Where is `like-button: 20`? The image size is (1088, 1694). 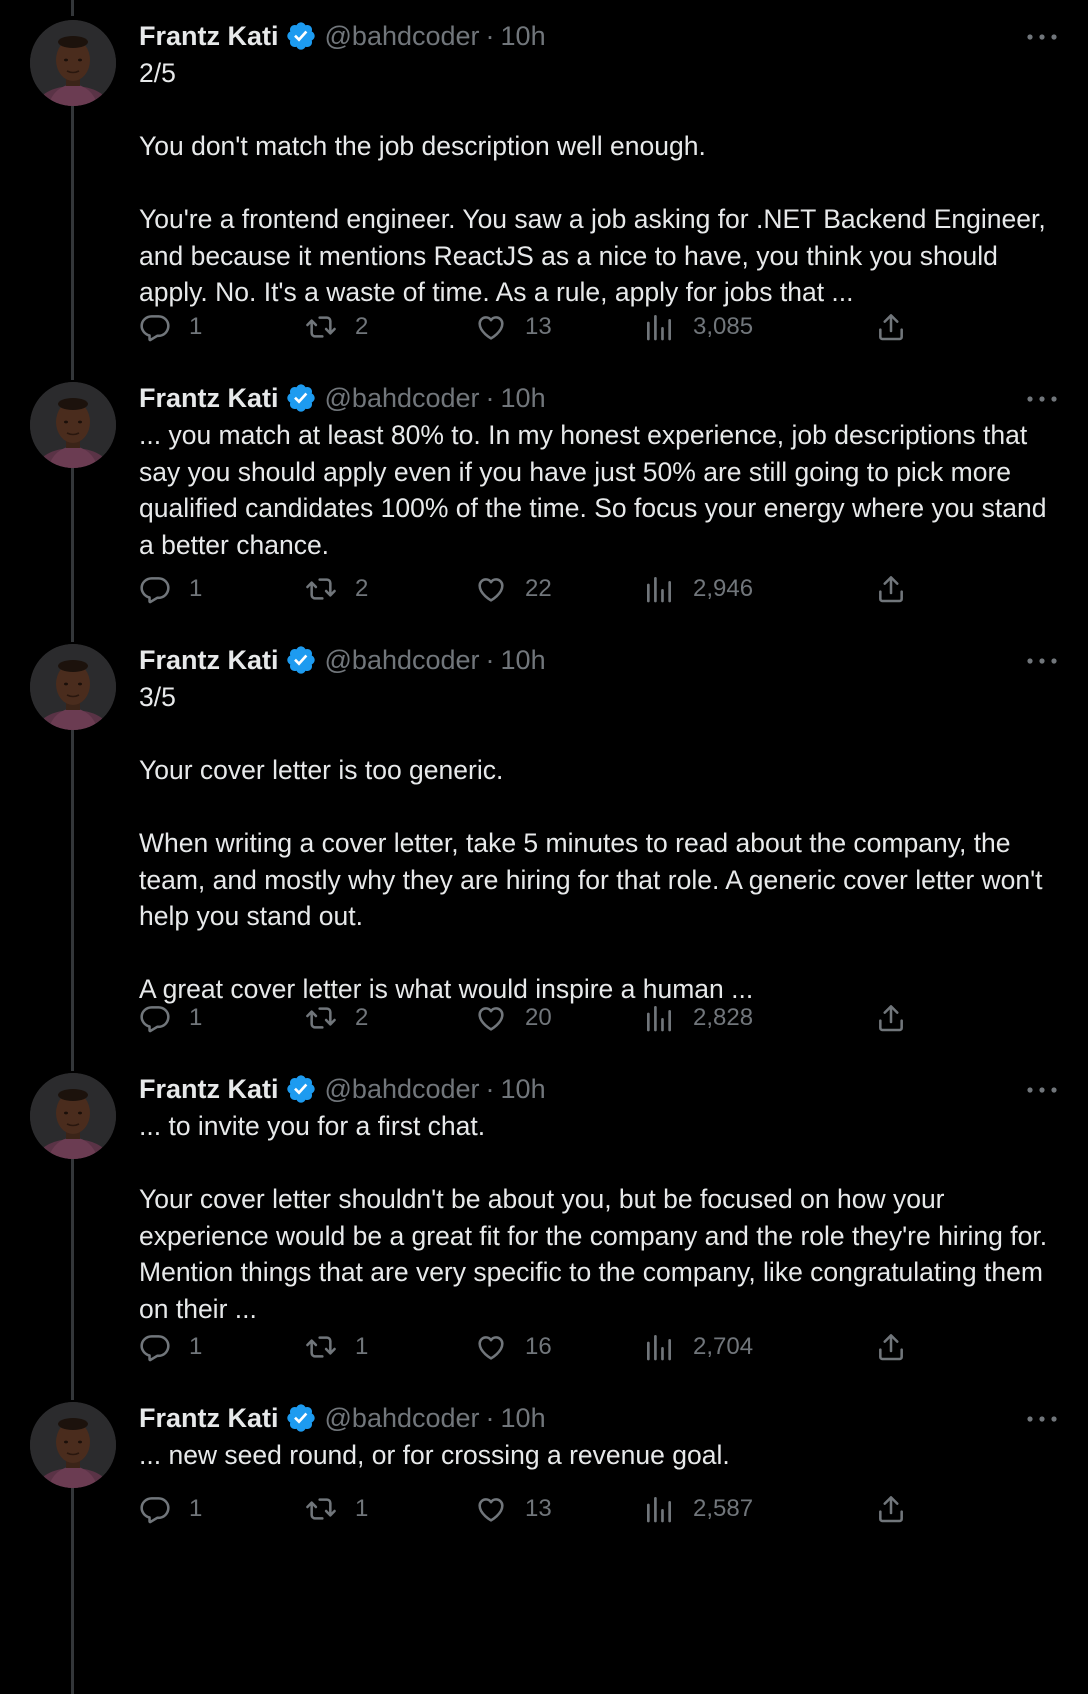 like-button: 20 is located at coordinates (513, 1018).